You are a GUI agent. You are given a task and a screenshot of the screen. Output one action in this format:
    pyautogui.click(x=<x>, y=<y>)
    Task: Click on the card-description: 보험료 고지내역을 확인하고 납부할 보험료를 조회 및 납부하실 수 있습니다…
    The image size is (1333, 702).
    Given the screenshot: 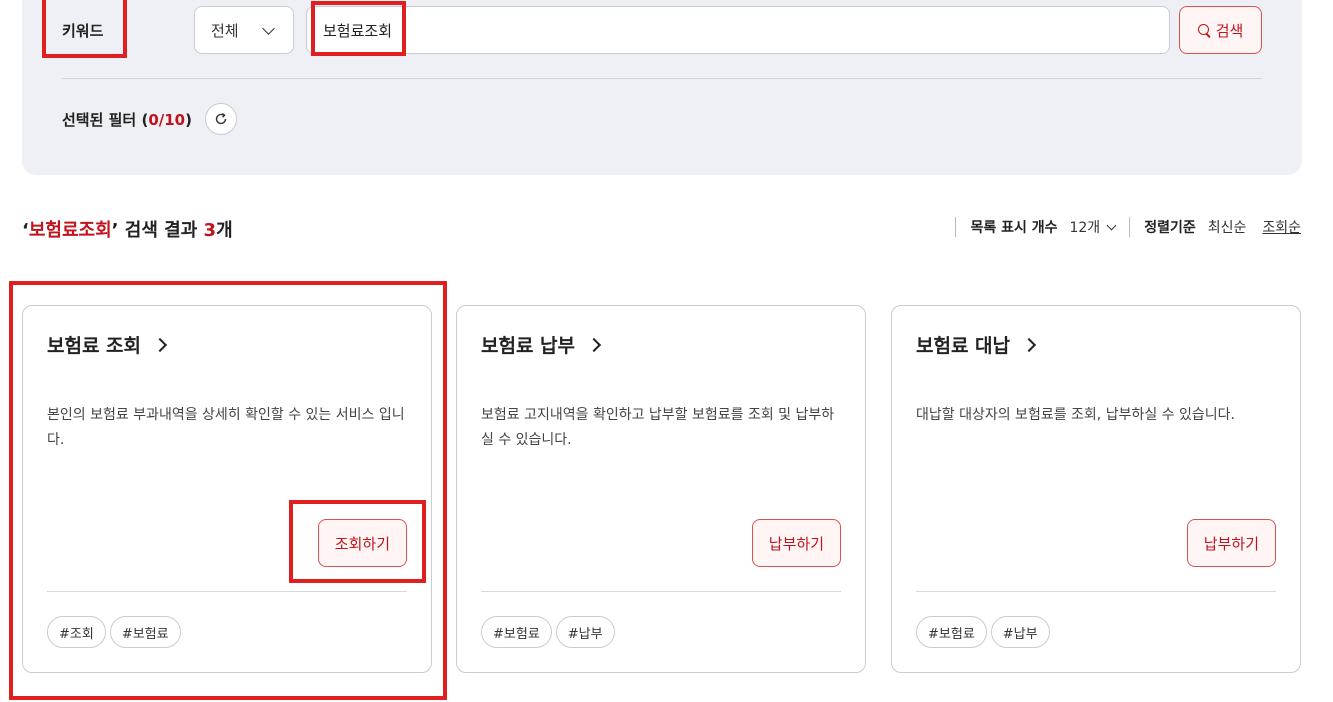 What is the action you would take?
    pyautogui.click(x=658, y=427)
    